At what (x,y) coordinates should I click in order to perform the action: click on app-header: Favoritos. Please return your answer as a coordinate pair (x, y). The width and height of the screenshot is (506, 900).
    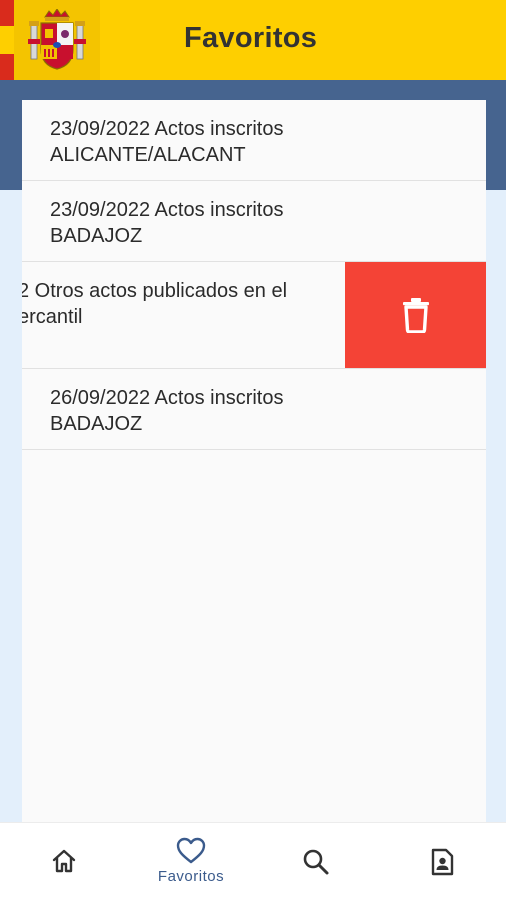
    Looking at the image, I should click on (253, 40).